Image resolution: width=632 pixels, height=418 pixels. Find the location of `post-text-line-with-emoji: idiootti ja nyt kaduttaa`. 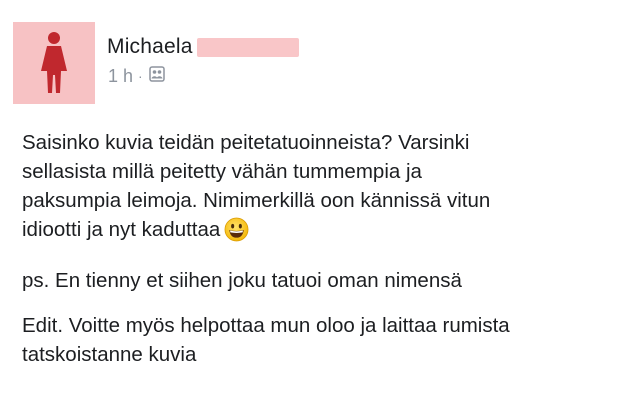

post-text-line-with-emoji: idiootti ja nyt kaduttaa is located at coordinates (322, 232).